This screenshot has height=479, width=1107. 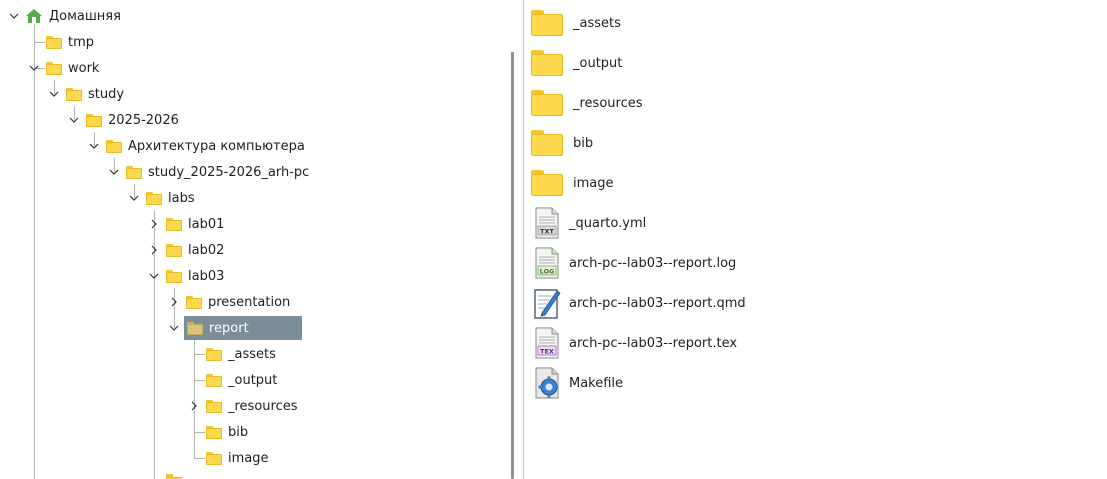 I want to click on tree-item-lab03: lab03, so click(x=195, y=276).